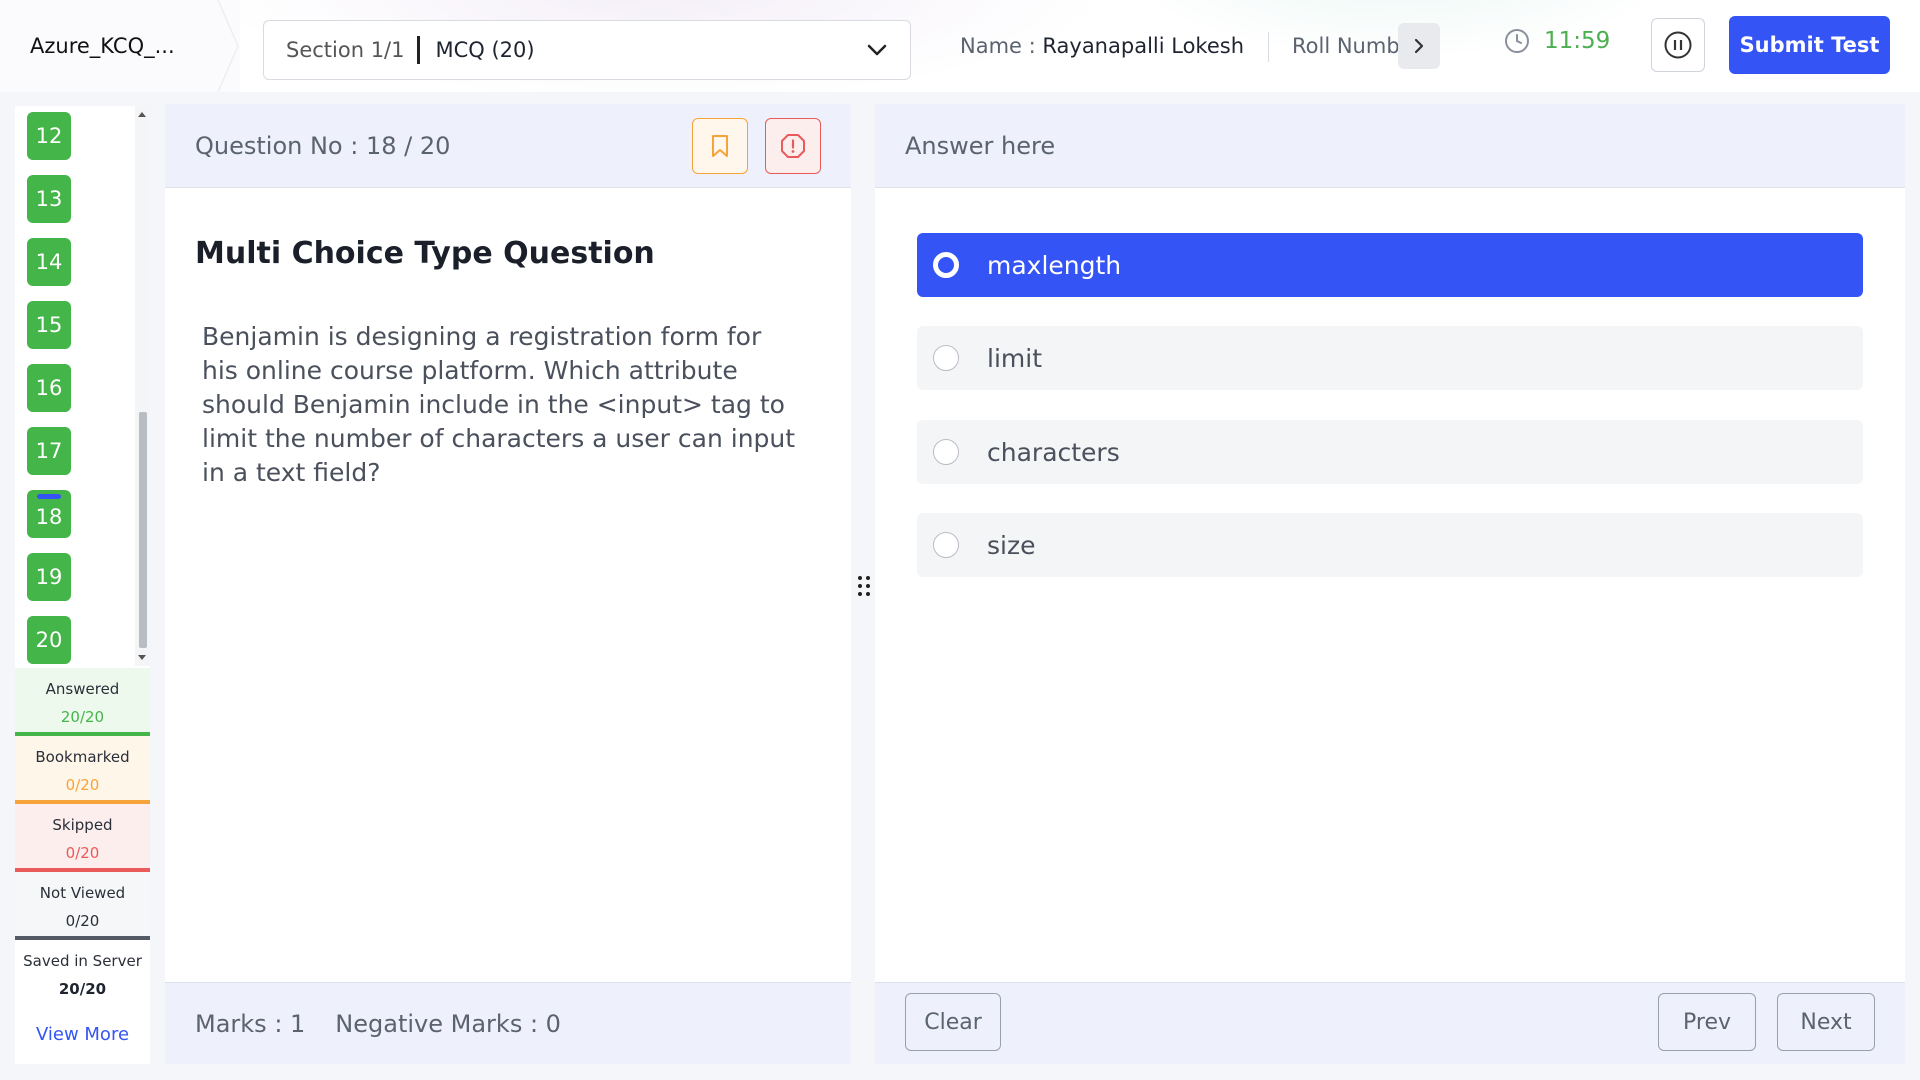 This screenshot has height=1080, width=1920. Describe the element at coordinates (142, 114) in the screenshot. I see `scroll-up-arrow-icon` at that location.